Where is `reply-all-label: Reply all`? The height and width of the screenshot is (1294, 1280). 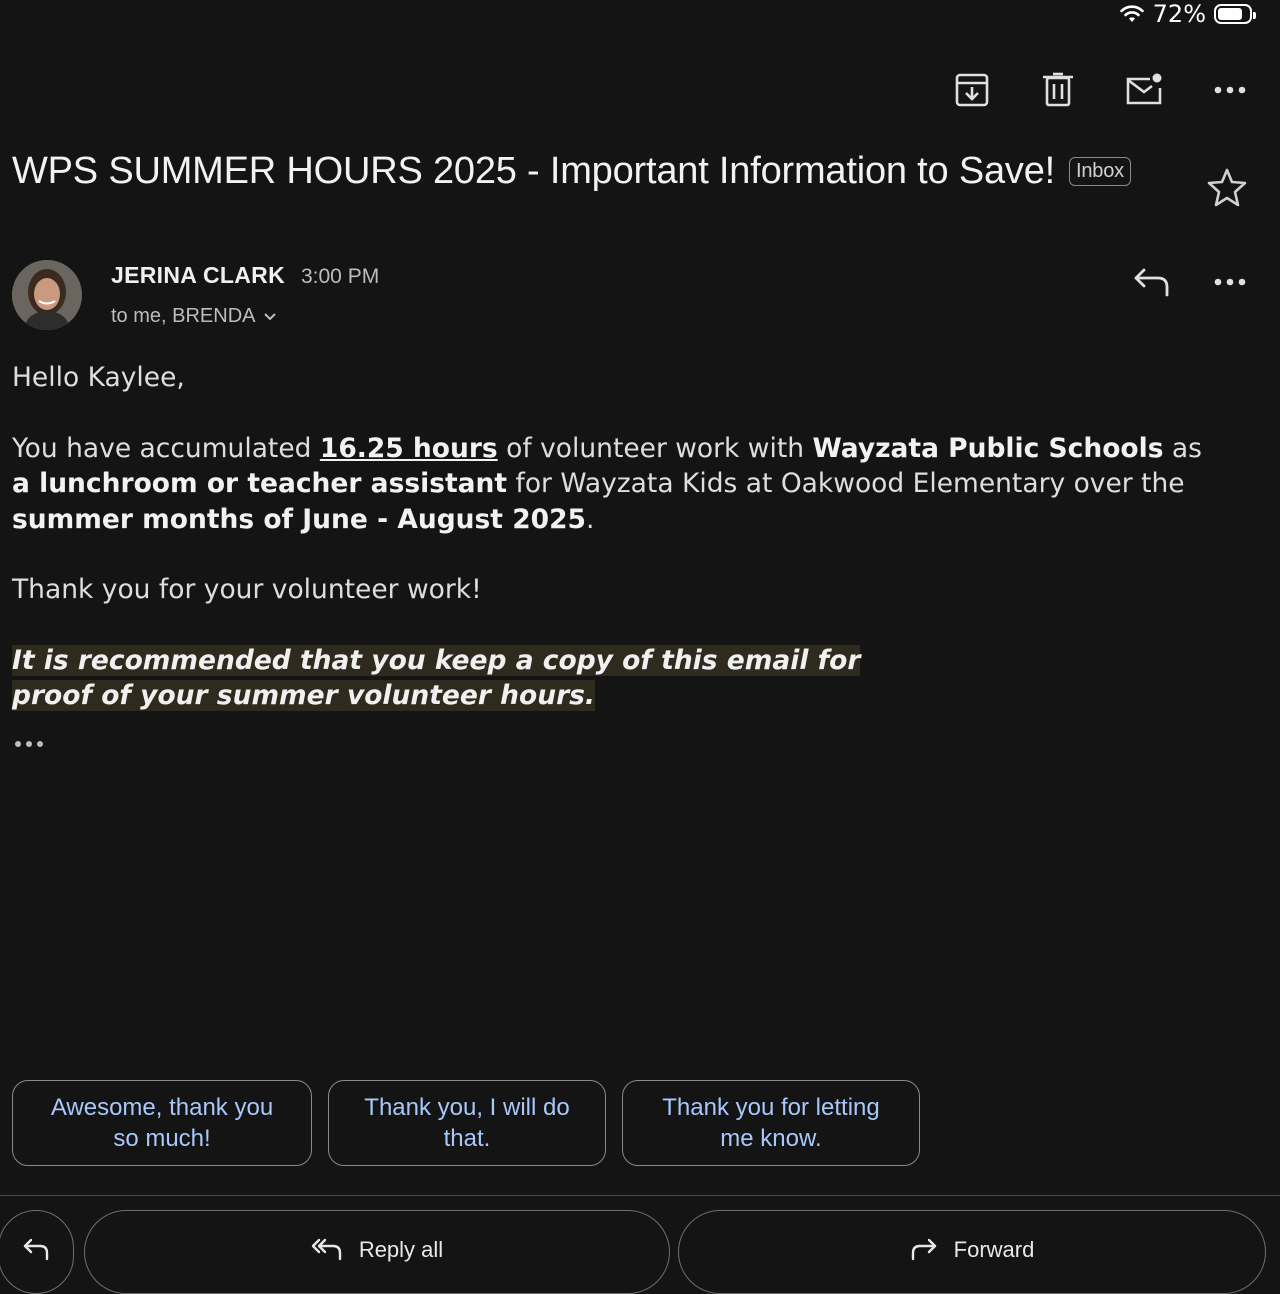 reply-all-label: Reply all is located at coordinates (401, 1249).